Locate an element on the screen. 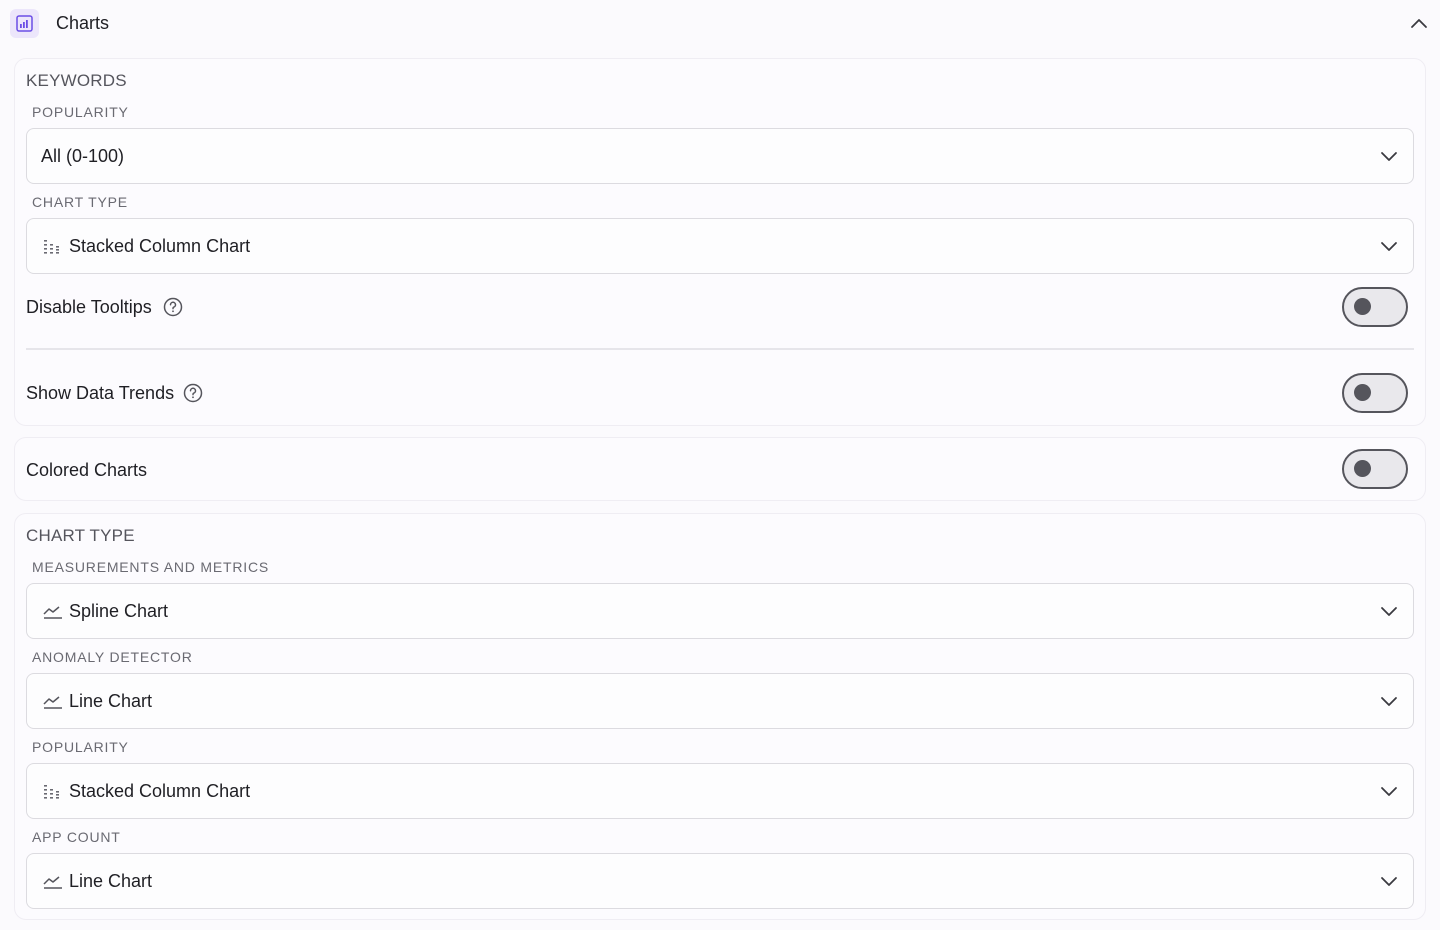 The height and width of the screenshot is (930, 1440). colored-charts-label: Colored Charts is located at coordinates (87, 470).